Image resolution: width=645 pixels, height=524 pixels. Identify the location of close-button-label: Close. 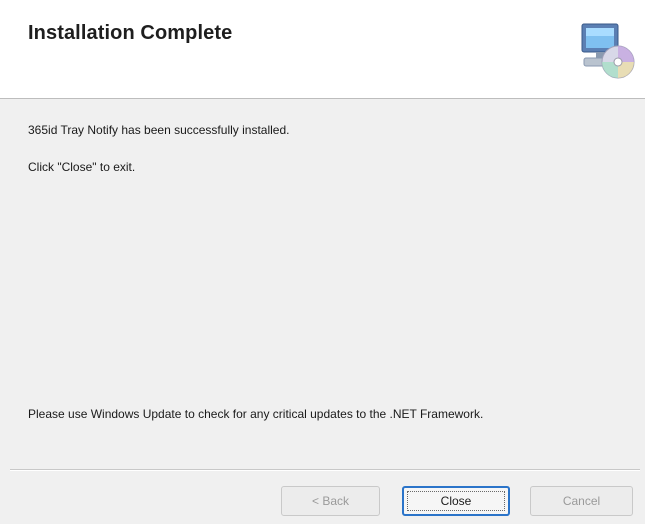
(456, 501).